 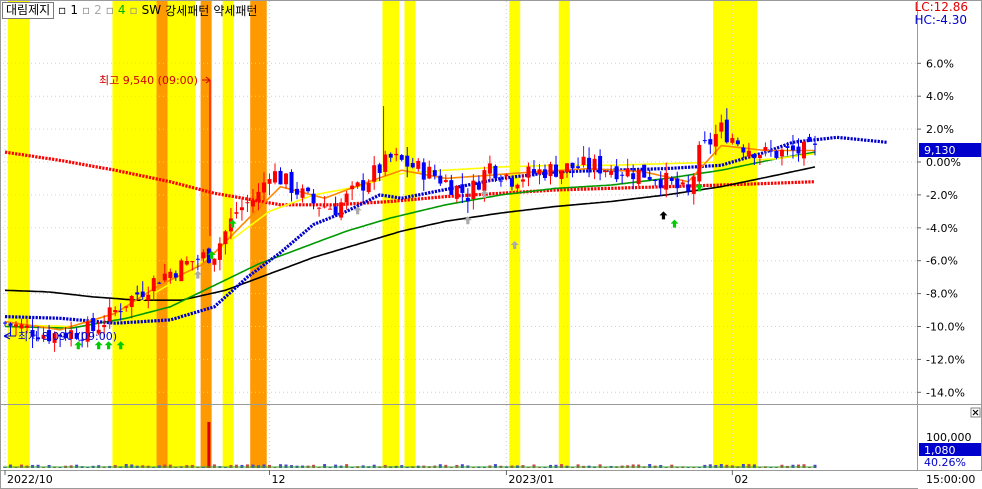 I want to click on x-tick-label-1: 12, so click(x=278, y=479).